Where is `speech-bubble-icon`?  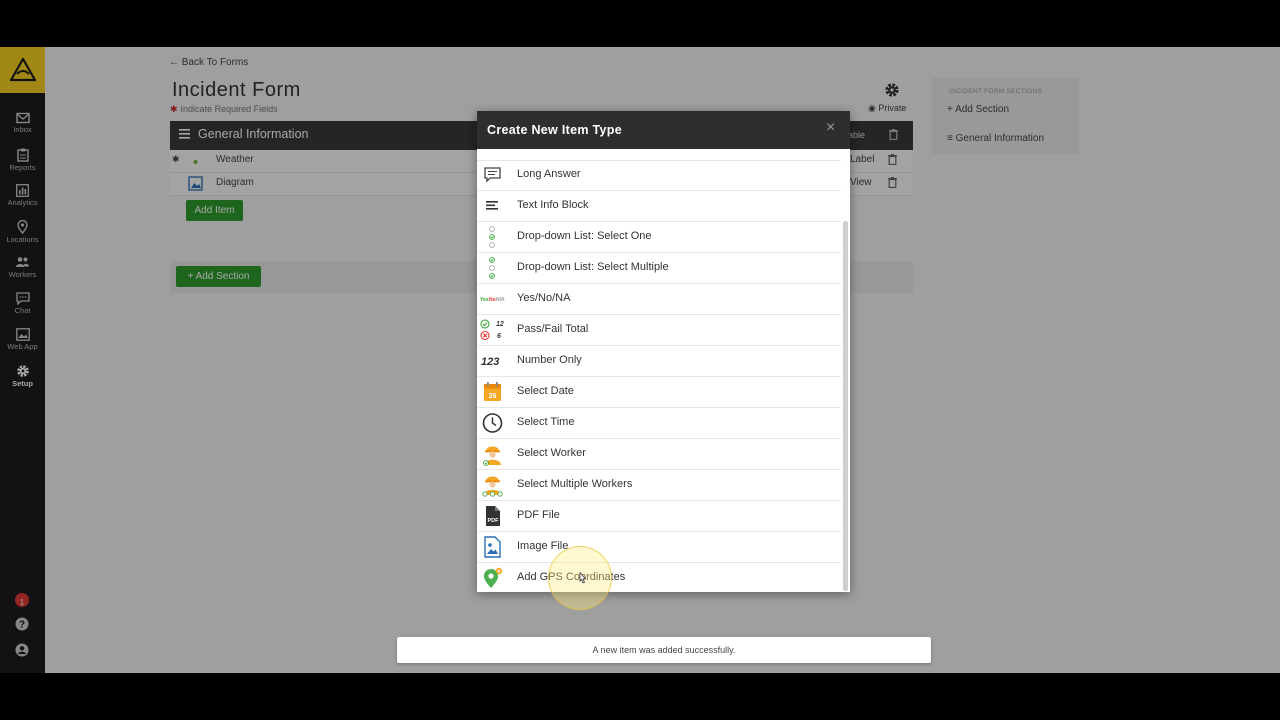 speech-bubble-icon is located at coordinates (492, 175).